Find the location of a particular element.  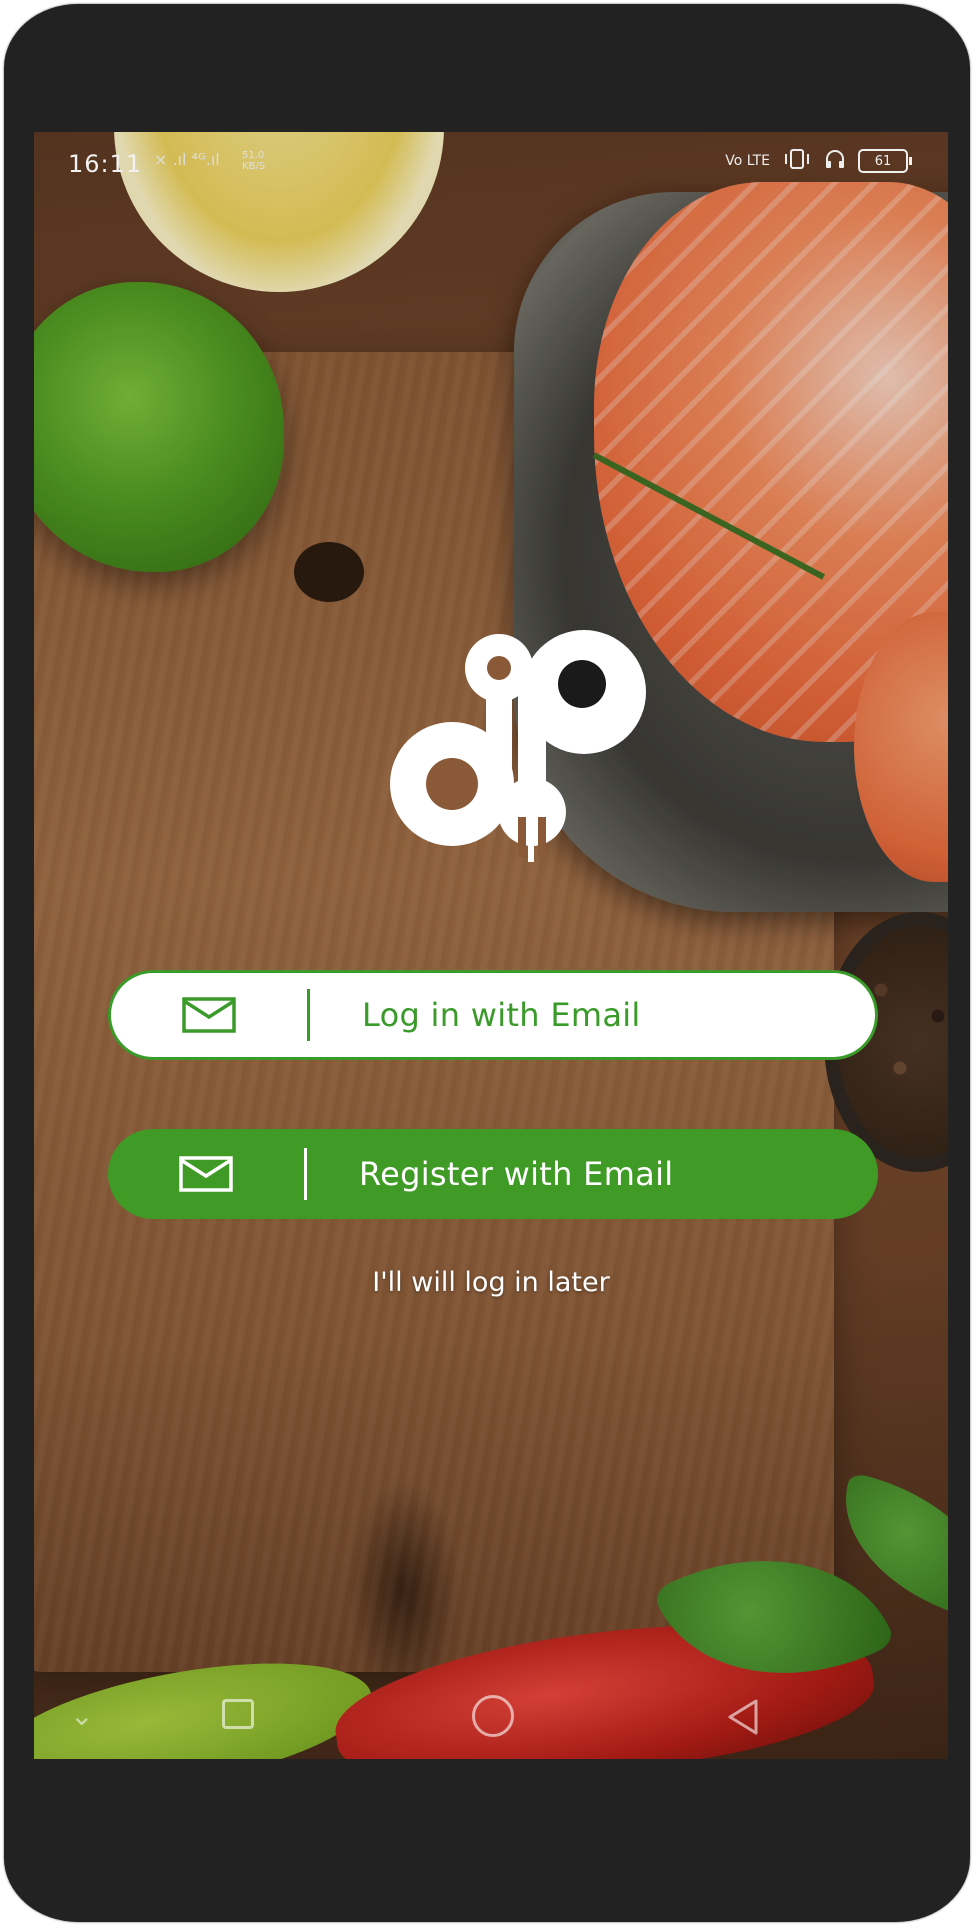

navigation-bar: ⌄ is located at coordinates (491, 1716).